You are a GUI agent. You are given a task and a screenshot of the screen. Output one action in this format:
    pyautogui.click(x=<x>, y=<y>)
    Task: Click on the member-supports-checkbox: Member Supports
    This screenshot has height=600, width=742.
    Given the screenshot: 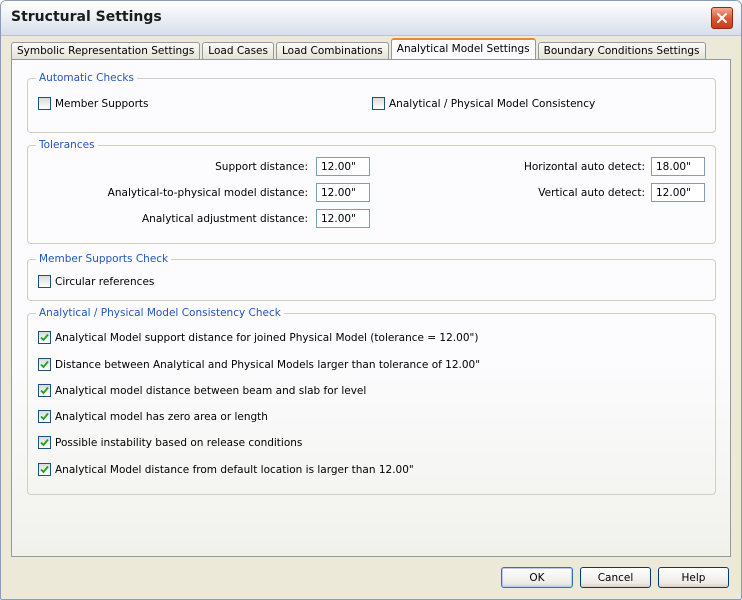 What is the action you would take?
    pyautogui.click(x=93, y=103)
    